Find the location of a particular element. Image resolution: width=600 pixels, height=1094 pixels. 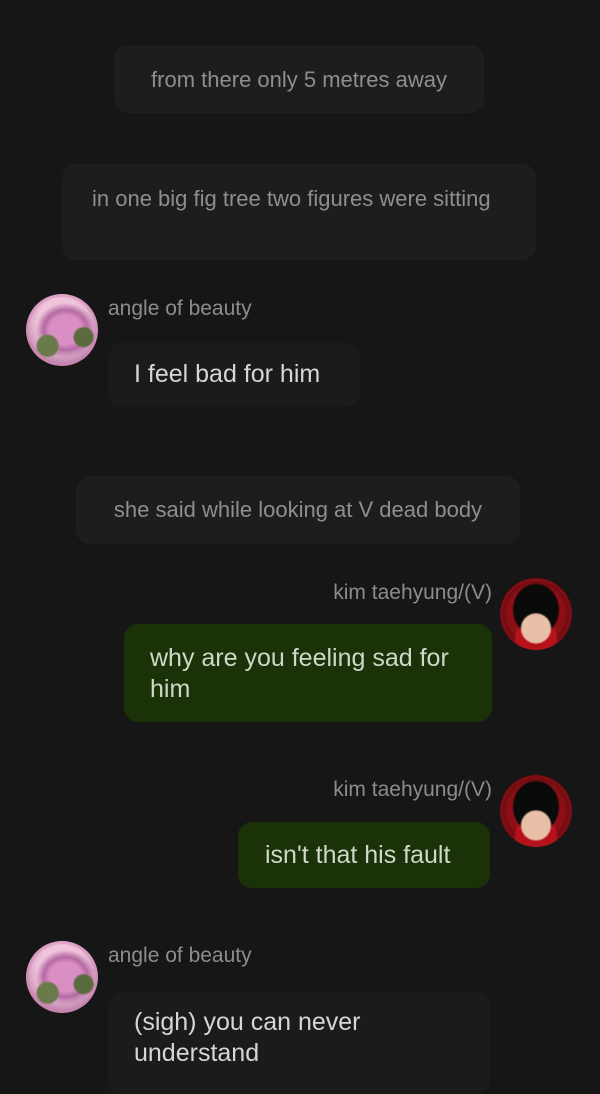

narration-text: she said while looking at V dead body is located at coordinates (298, 509).